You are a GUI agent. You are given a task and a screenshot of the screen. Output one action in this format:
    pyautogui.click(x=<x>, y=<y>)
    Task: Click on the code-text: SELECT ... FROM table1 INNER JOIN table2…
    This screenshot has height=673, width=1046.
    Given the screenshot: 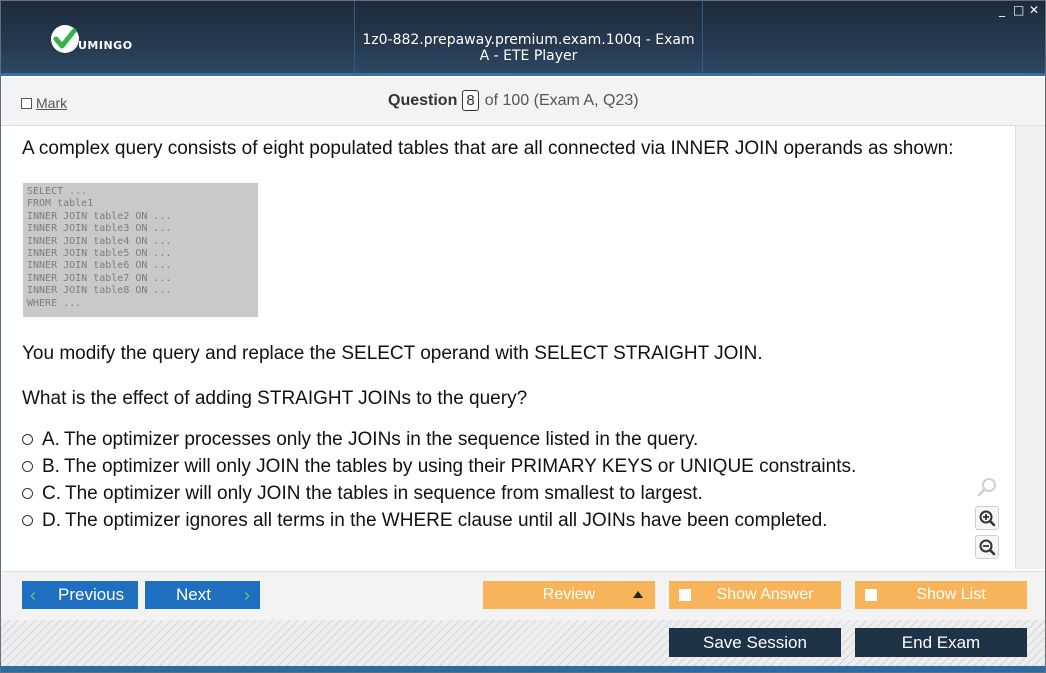 What is the action you would take?
    pyautogui.click(x=140, y=246)
    